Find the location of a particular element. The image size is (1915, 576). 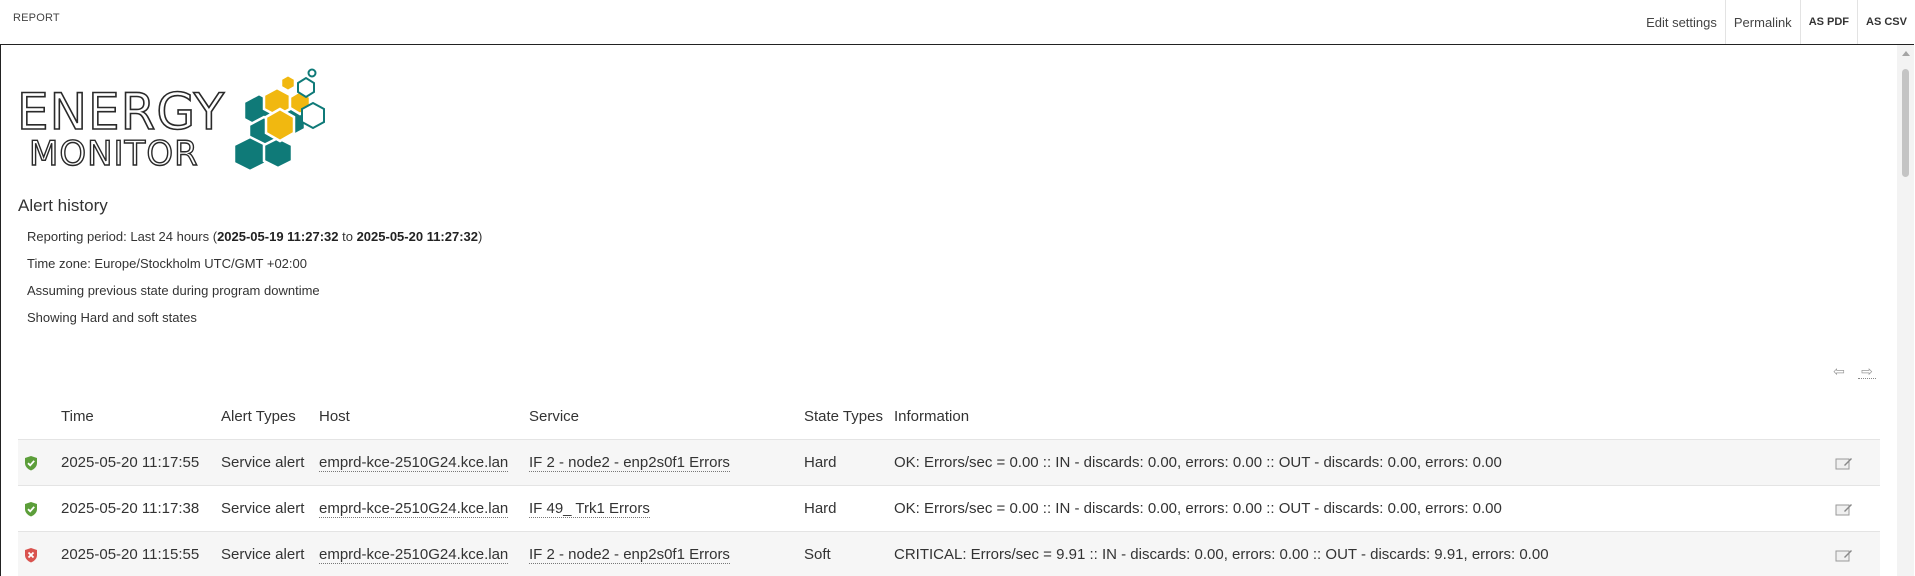

period-prefix: Reporting period: Last 24 hours ( is located at coordinates (122, 236).